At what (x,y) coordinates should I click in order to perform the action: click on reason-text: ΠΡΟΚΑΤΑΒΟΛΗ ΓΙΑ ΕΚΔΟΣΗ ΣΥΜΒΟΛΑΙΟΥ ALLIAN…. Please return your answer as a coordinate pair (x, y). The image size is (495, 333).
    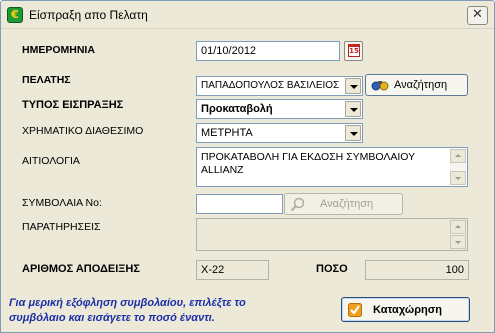
    Looking at the image, I should click on (308, 163).